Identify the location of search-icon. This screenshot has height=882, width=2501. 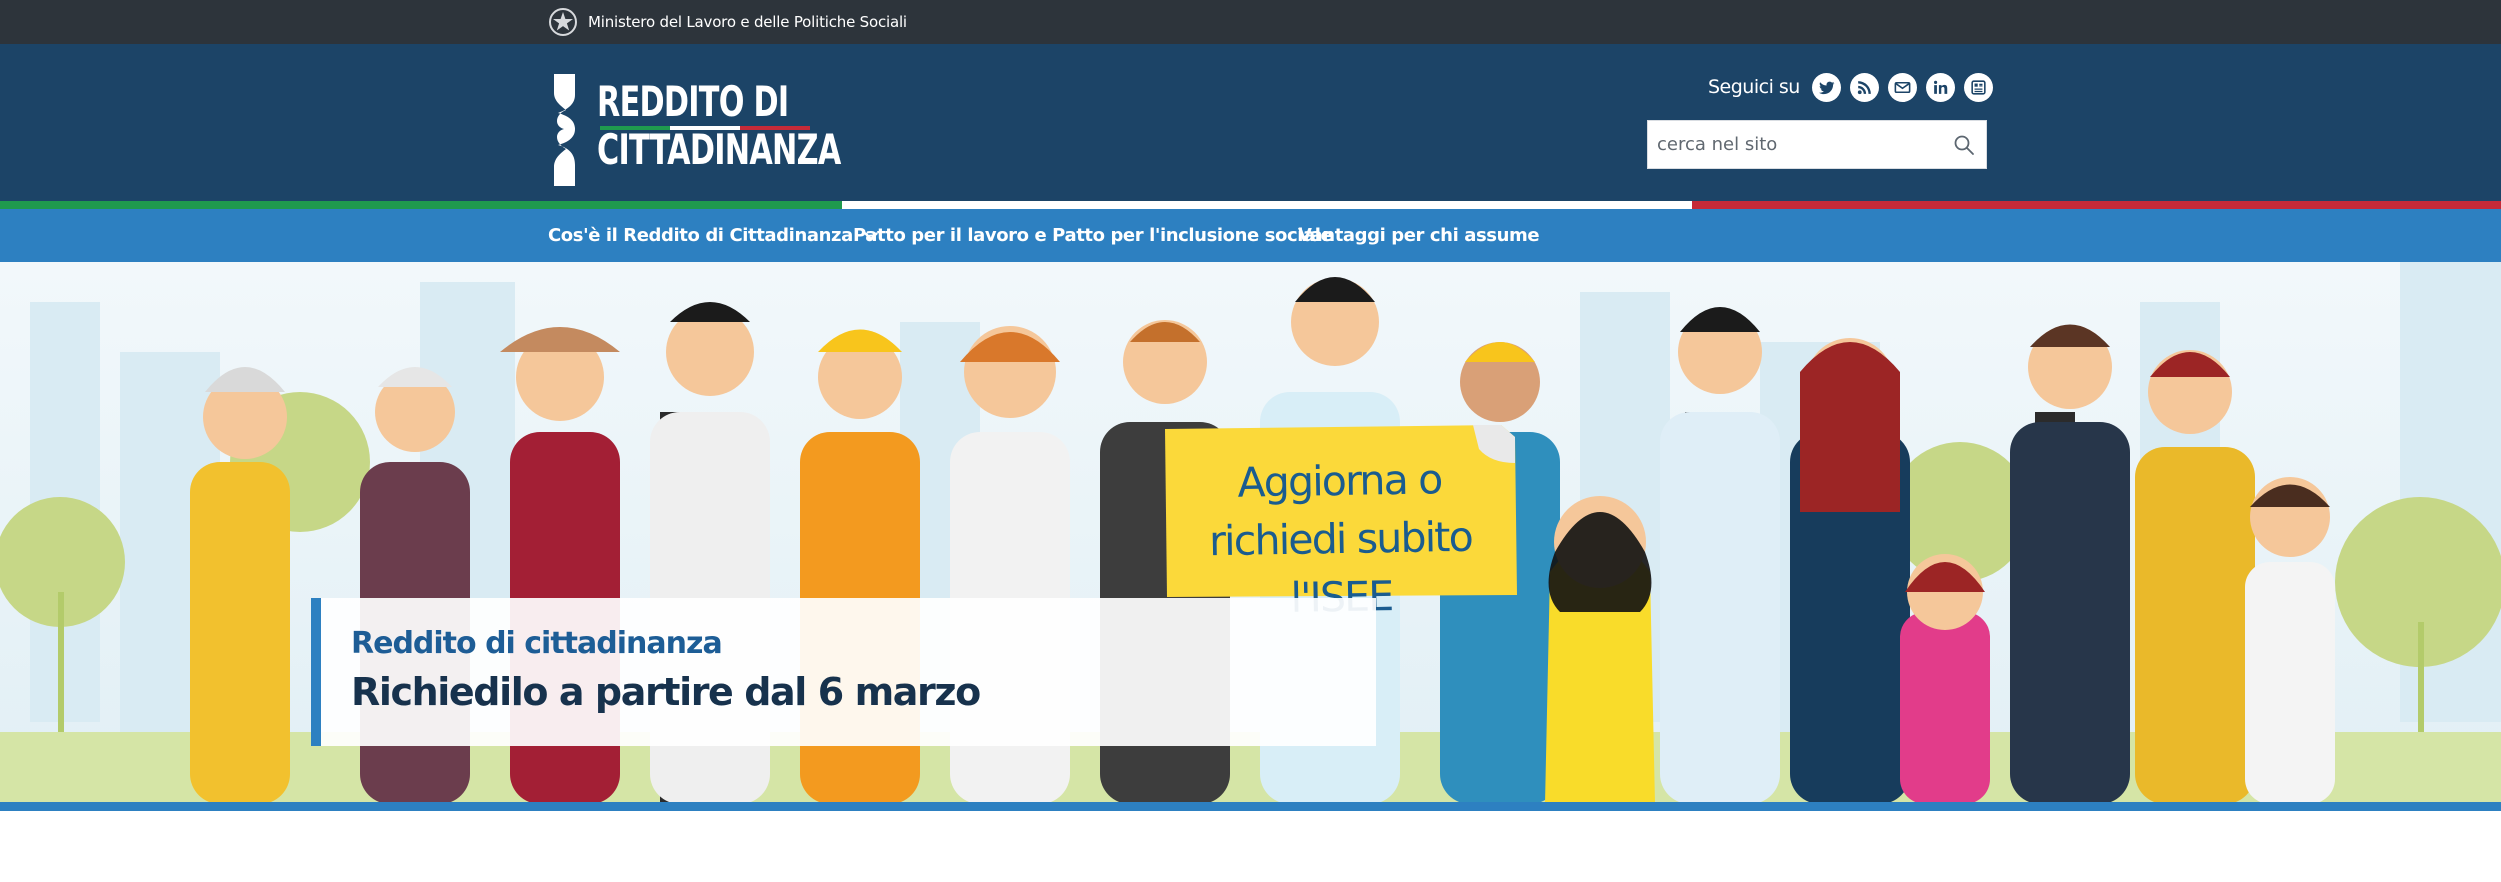
(1964, 145).